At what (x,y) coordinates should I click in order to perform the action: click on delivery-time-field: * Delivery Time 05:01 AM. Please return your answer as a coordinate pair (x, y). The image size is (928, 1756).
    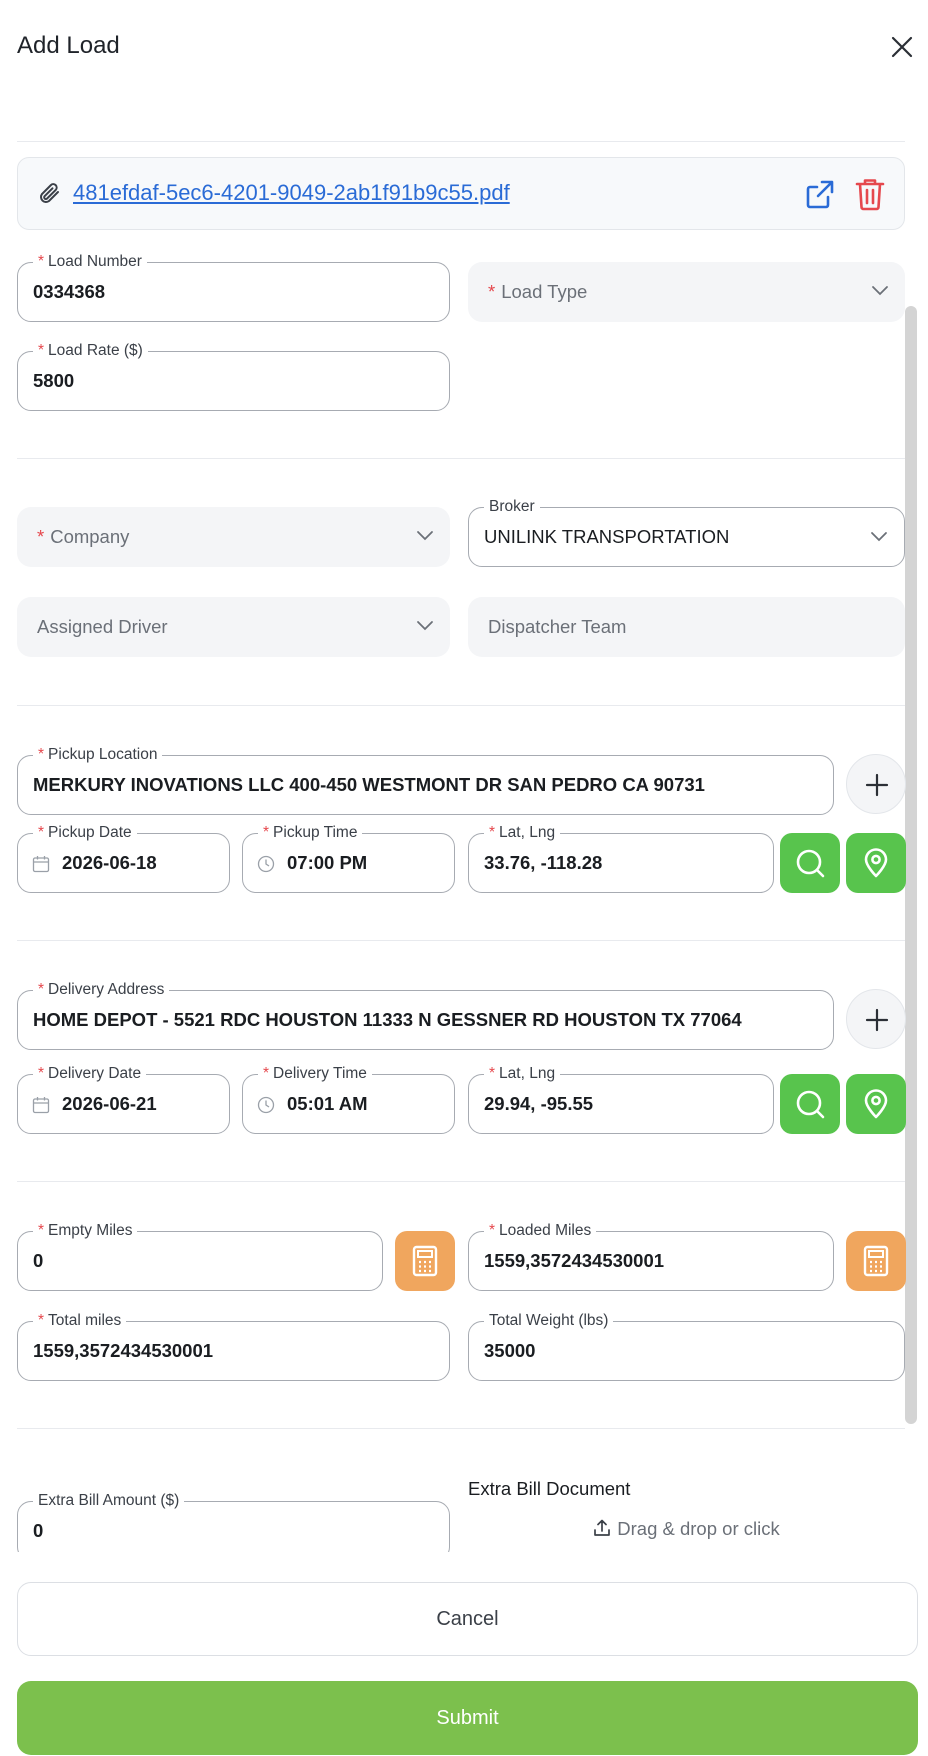
    Looking at the image, I should click on (348, 1099).